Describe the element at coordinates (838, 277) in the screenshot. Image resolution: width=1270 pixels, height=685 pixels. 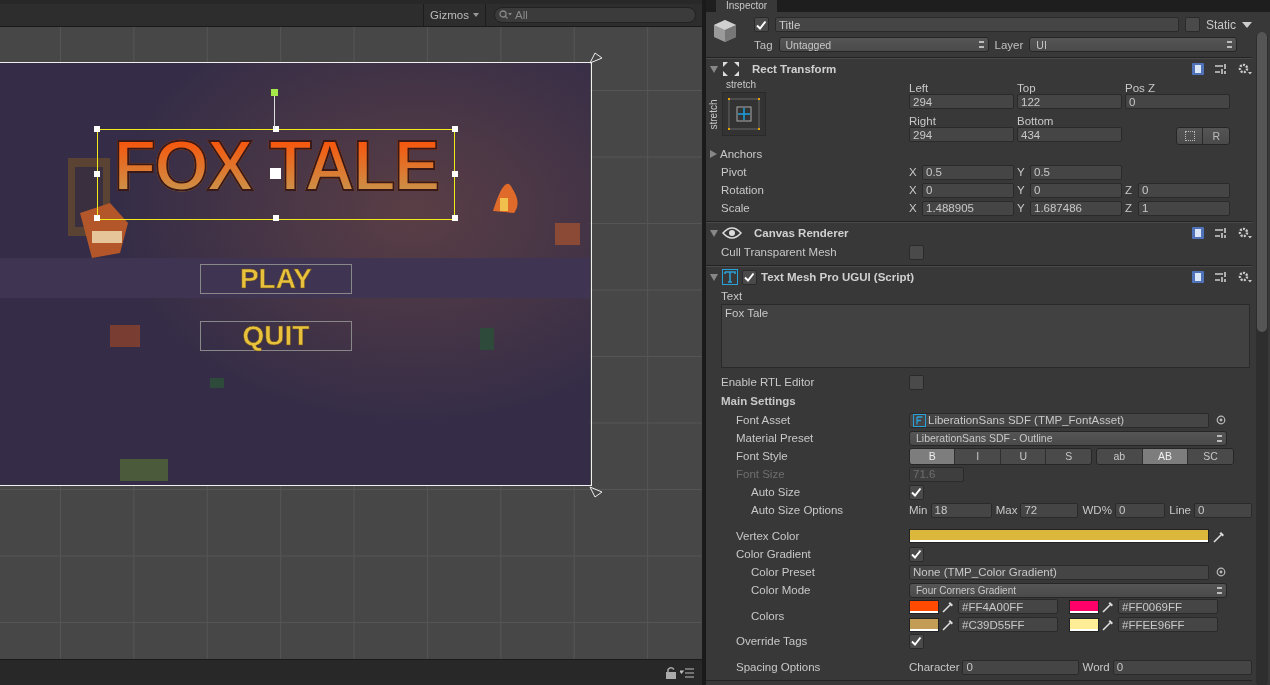
I see `component-title: Text Mesh Pro UGUI (Script)` at that location.